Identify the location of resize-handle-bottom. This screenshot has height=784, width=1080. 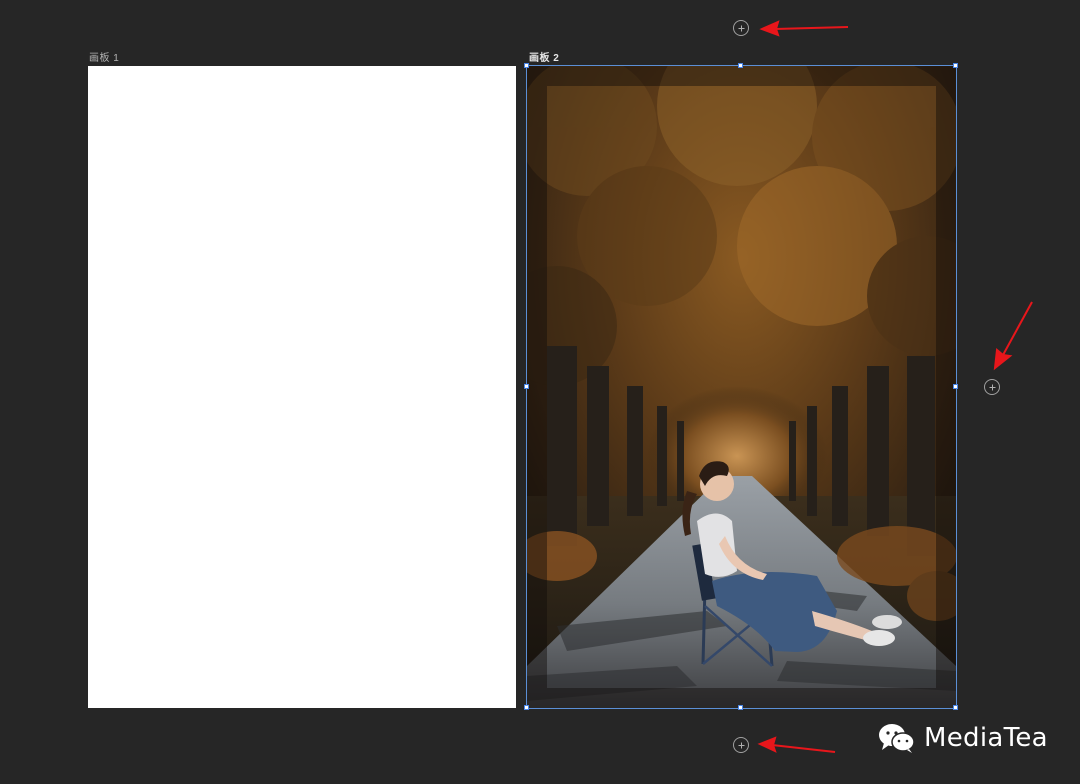
(740, 707).